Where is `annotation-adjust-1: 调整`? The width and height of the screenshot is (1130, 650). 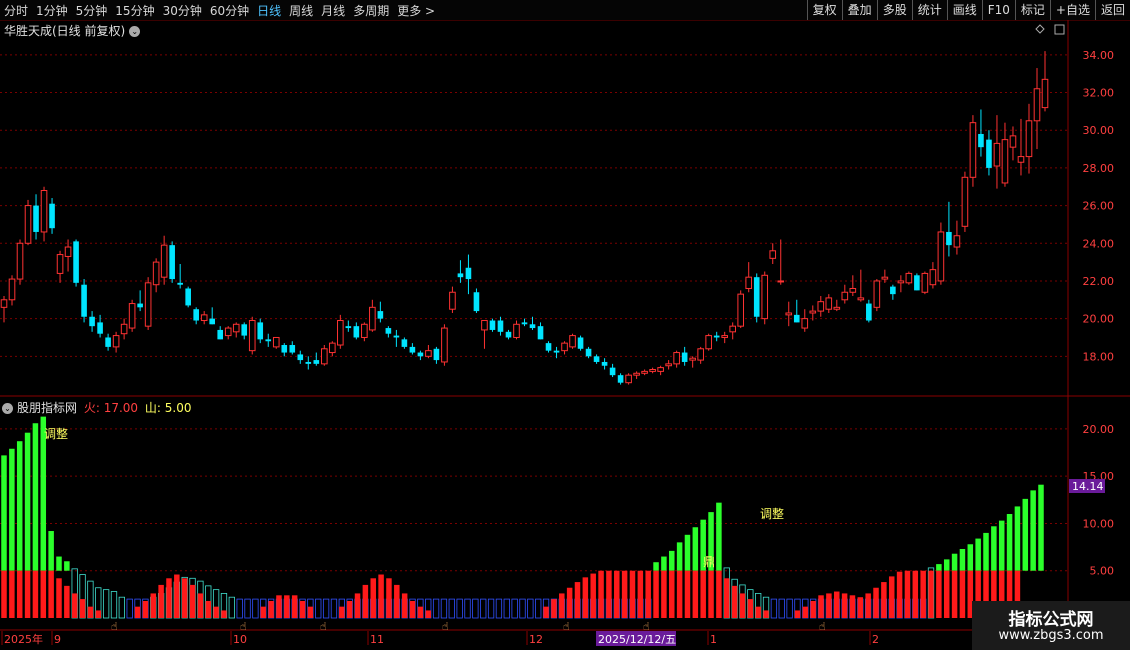
annotation-adjust-1: 调整 is located at coordinates (56, 433).